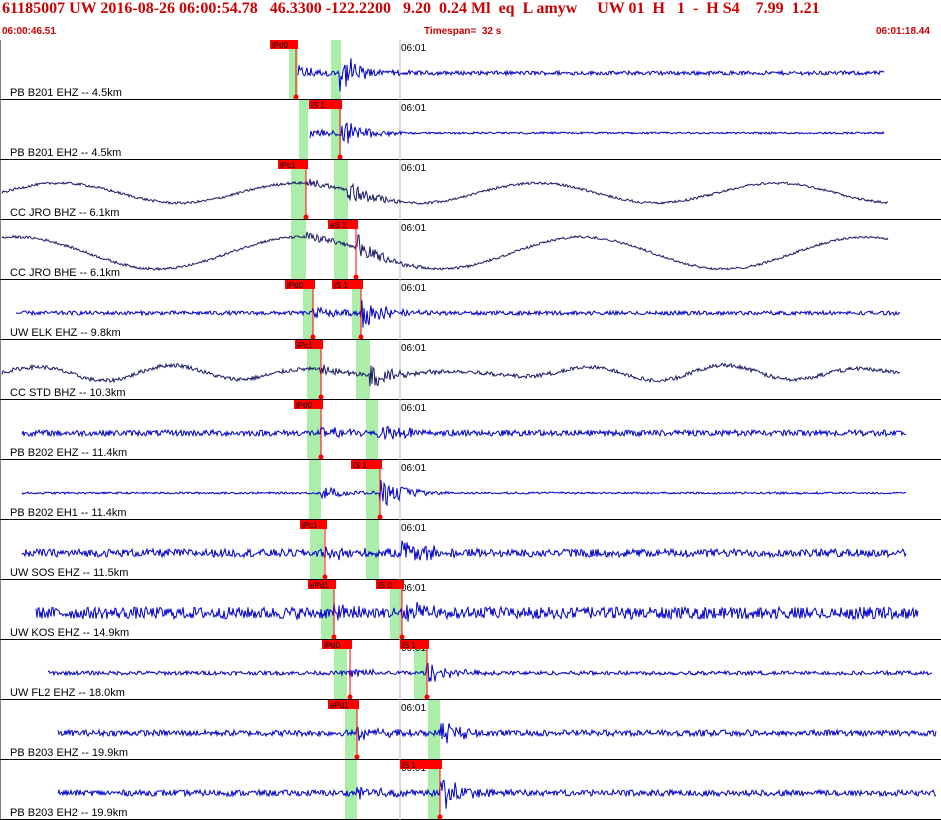  What do you see at coordinates (385, 585) in the screenshot?
I see `s-pick-label: iS 0` at bounding box center [385, 585].